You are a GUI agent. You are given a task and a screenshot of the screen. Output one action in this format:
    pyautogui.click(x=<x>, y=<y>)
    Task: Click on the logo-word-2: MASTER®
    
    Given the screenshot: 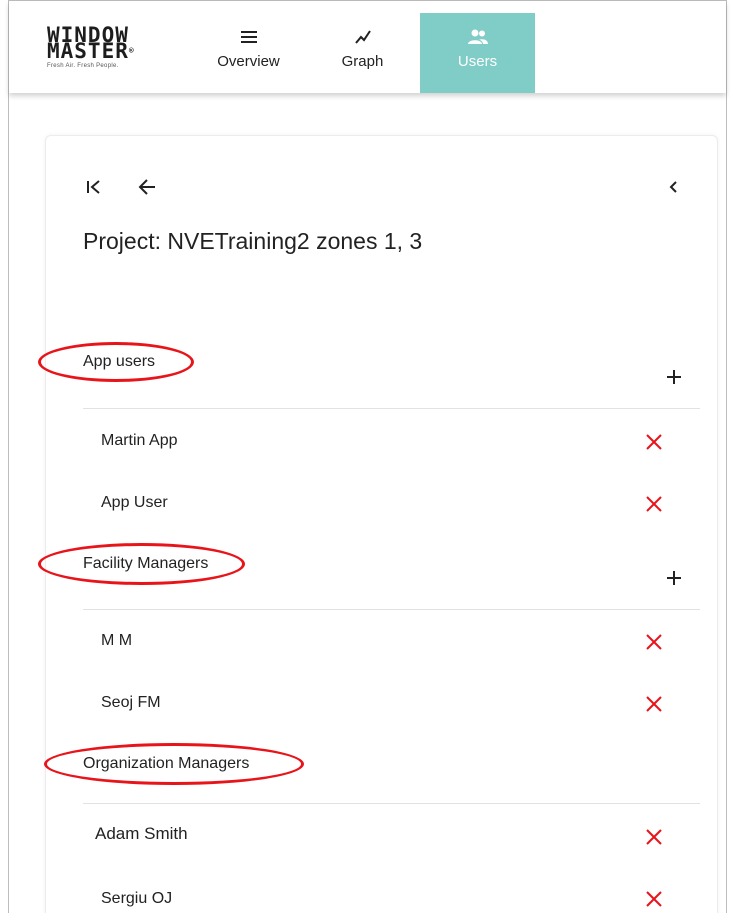 What is the action you would take?
    pyautogui.click(x=91, y=51)
    